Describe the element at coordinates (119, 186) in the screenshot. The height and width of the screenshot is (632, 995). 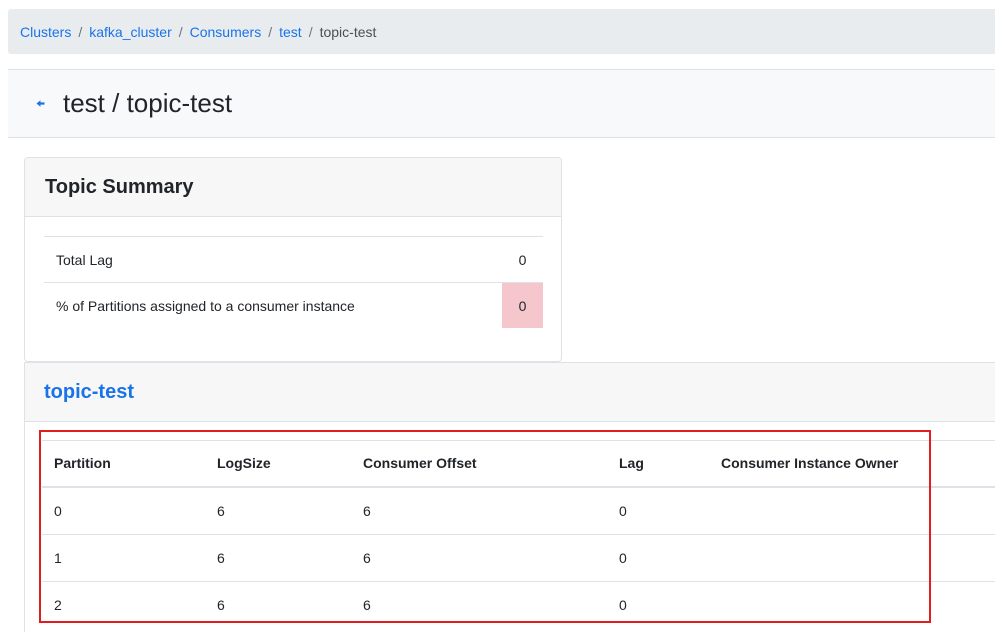
I see `topic-summary-title: Topic Summary` at that location.